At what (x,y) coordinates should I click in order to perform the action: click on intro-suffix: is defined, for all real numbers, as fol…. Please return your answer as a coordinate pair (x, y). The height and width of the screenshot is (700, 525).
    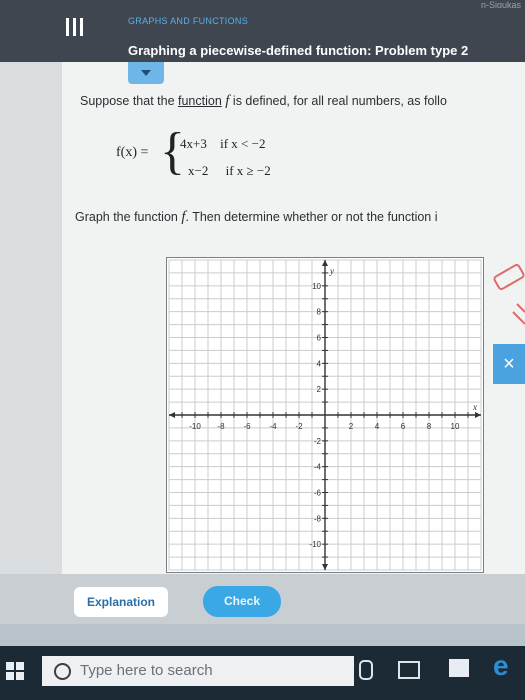
    Looking at the image, I should click on (338, 101).